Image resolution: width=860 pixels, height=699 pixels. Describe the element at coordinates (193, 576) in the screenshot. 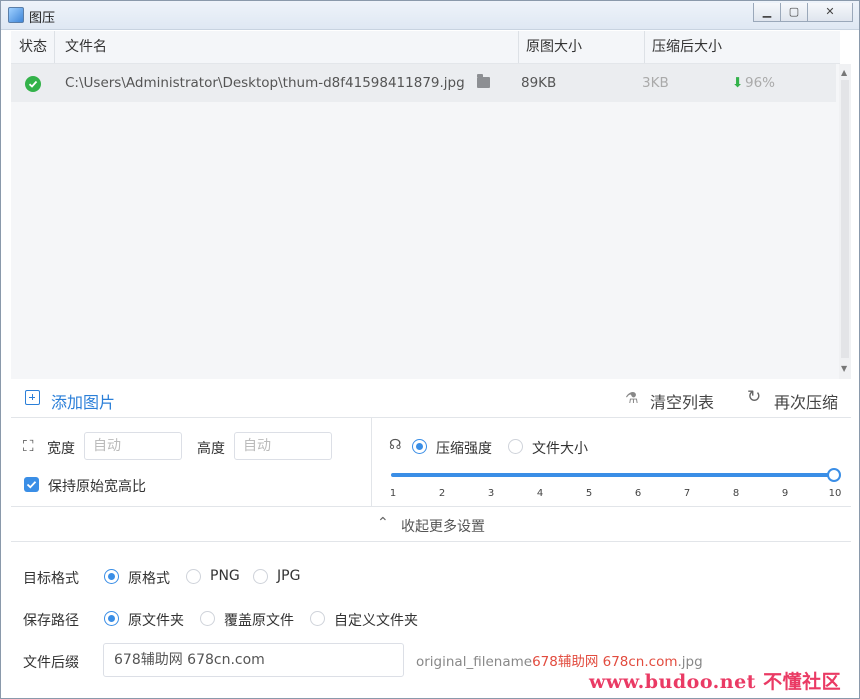

I see `format-png-radio` at that location.